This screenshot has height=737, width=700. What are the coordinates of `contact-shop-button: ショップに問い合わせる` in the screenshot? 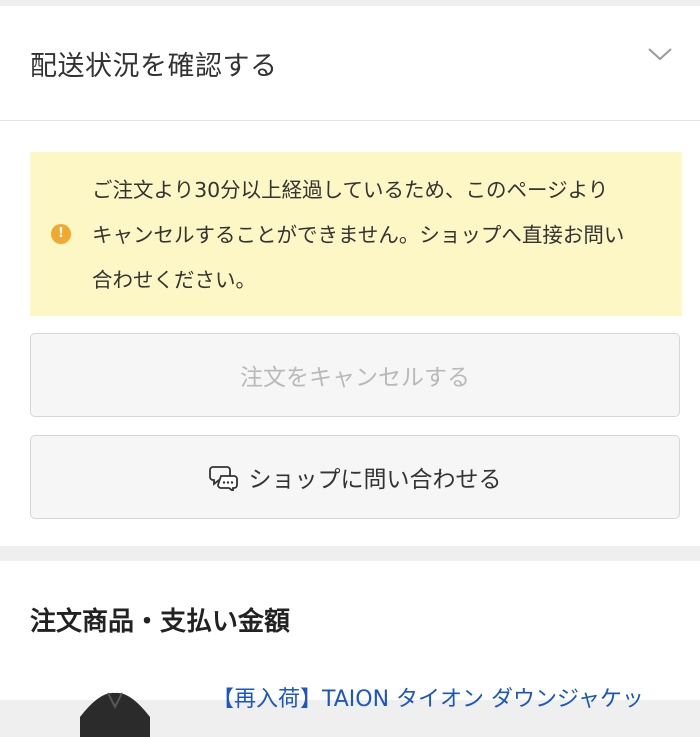 It's located at (355, 477).